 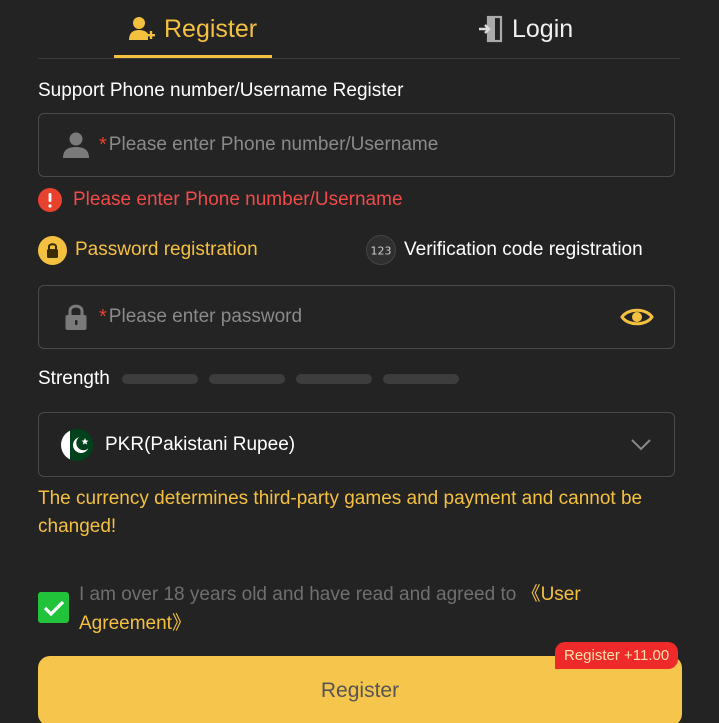 I want to click on password-registration-option: Password registration, so click(x=148, y=250).